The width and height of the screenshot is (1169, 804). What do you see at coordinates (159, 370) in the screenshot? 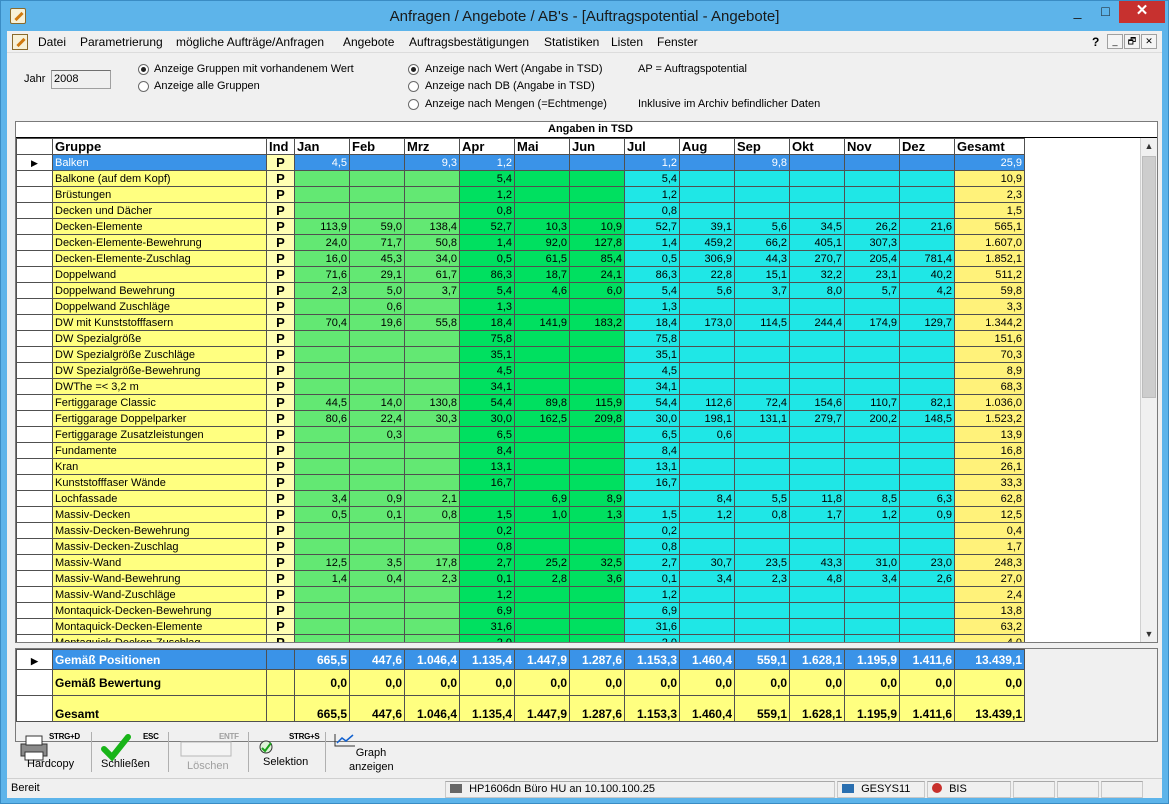
I see `cell-gruppe: DW Spezialgröße-Bewehrung` at bounding box center [159, 370].